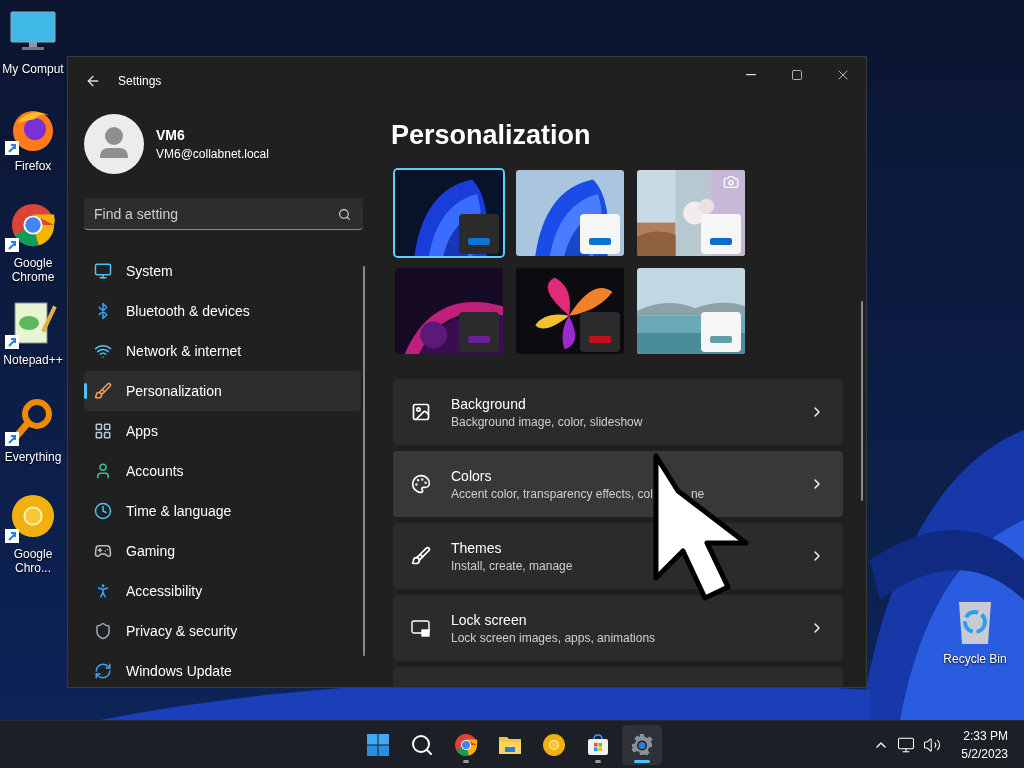 This screenshot has height=768, width=1024. What do you see at coordinates (751, 75) in the screenshot?
I see `minimize-icon` at bounding box center [751, 75].